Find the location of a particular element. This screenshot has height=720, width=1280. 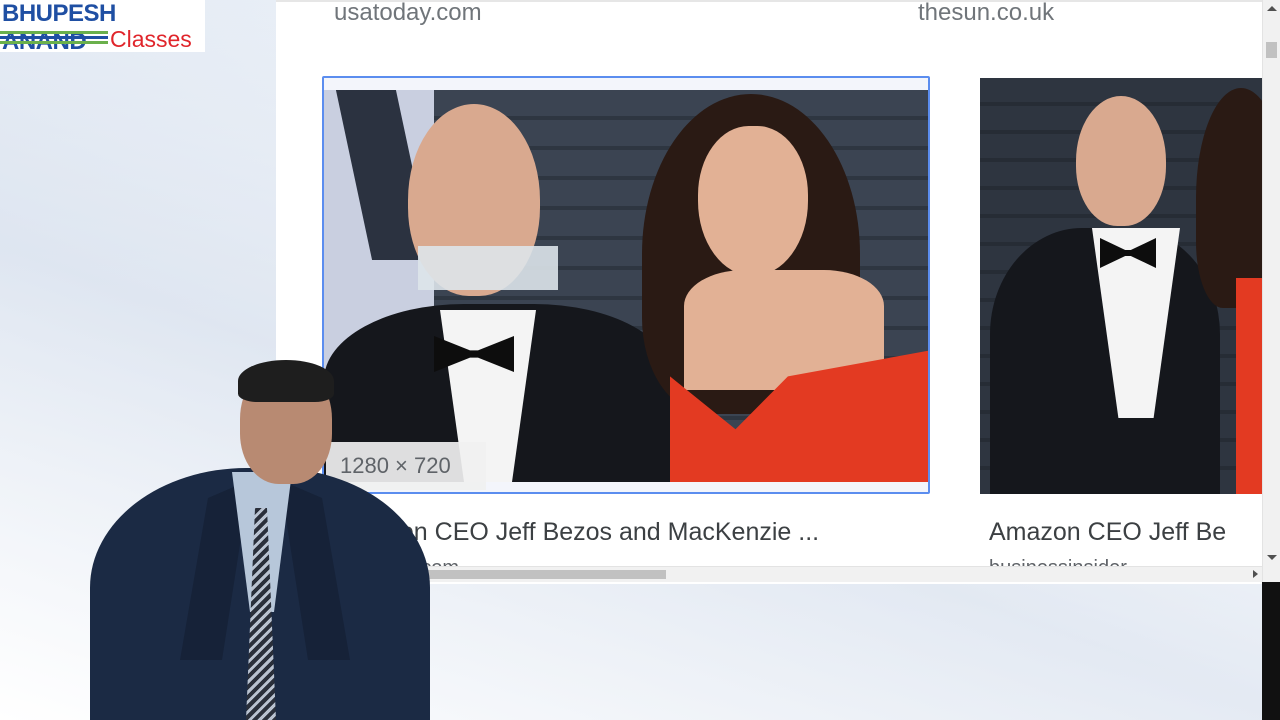

result-title-2: Amazon CEO Jeff Be is located at coordinates (1126, 532).